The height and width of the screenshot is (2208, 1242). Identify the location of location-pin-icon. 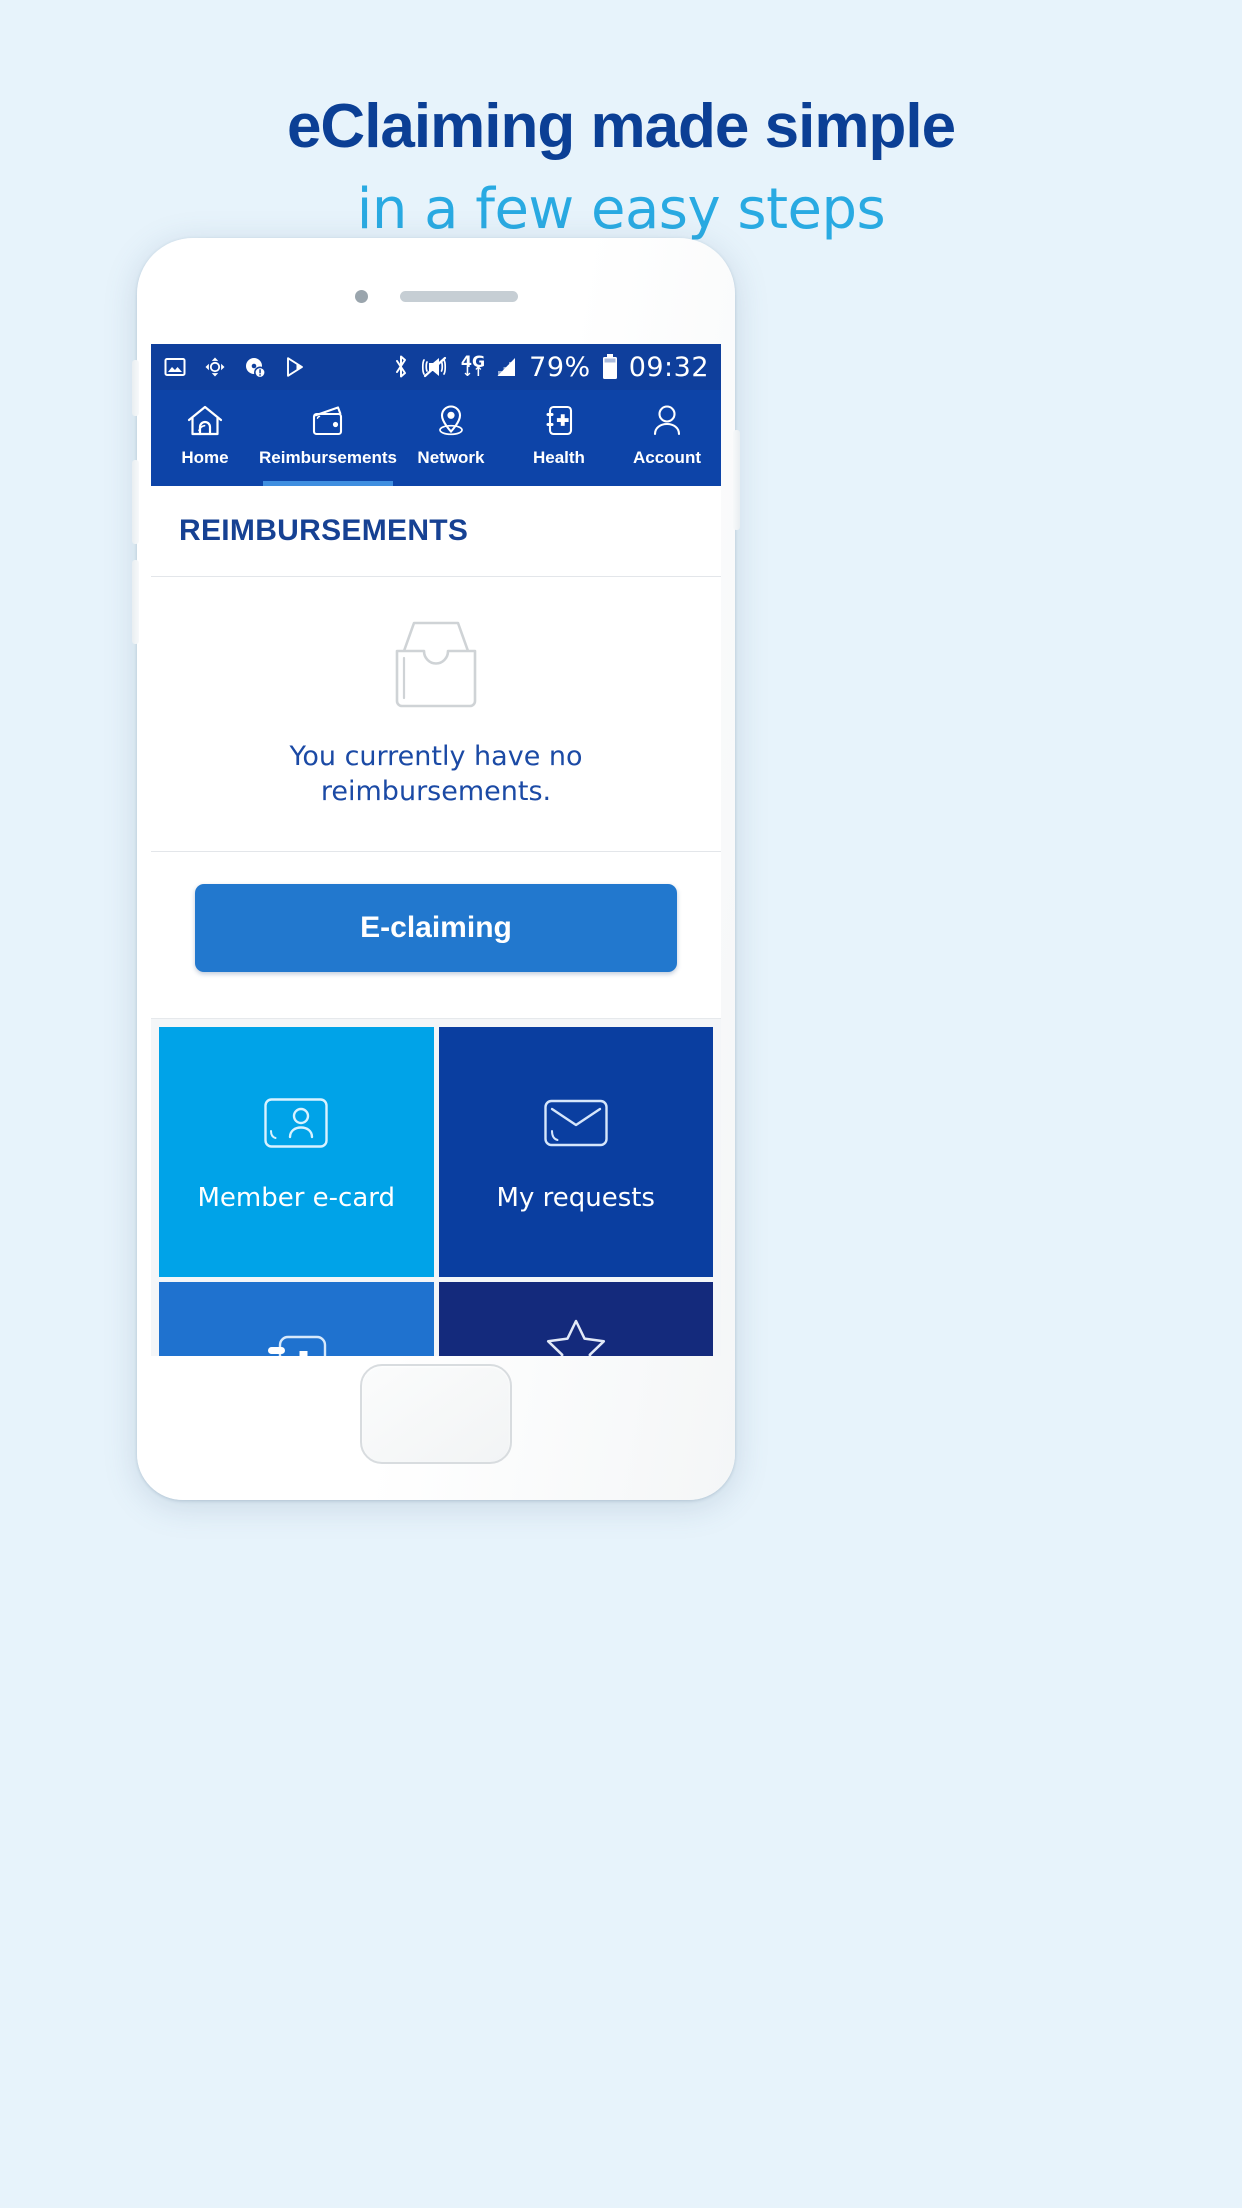
(451, 421).